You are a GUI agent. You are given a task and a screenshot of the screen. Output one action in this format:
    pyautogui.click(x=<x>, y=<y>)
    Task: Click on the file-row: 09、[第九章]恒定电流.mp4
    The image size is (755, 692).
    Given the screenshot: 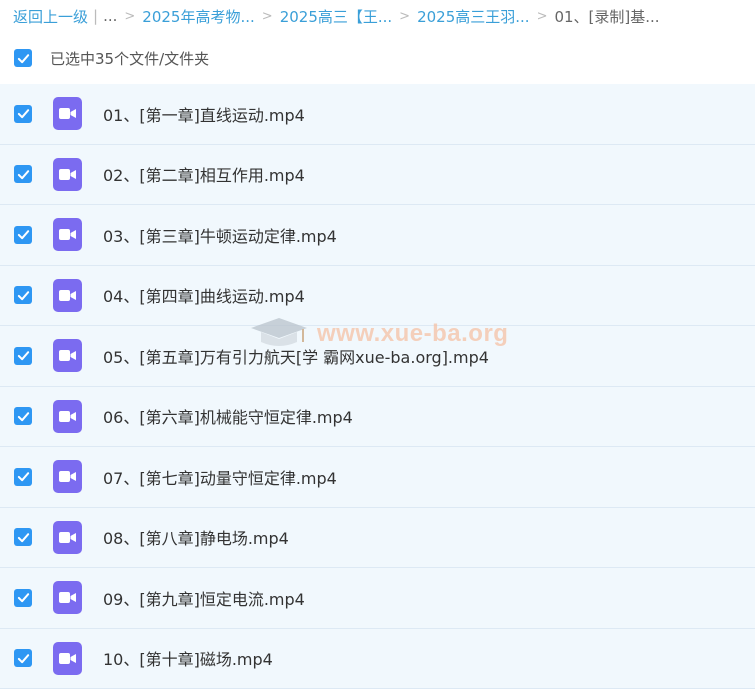 What is the action you would take?
    pyautogui.click(x=377, y=598)
    